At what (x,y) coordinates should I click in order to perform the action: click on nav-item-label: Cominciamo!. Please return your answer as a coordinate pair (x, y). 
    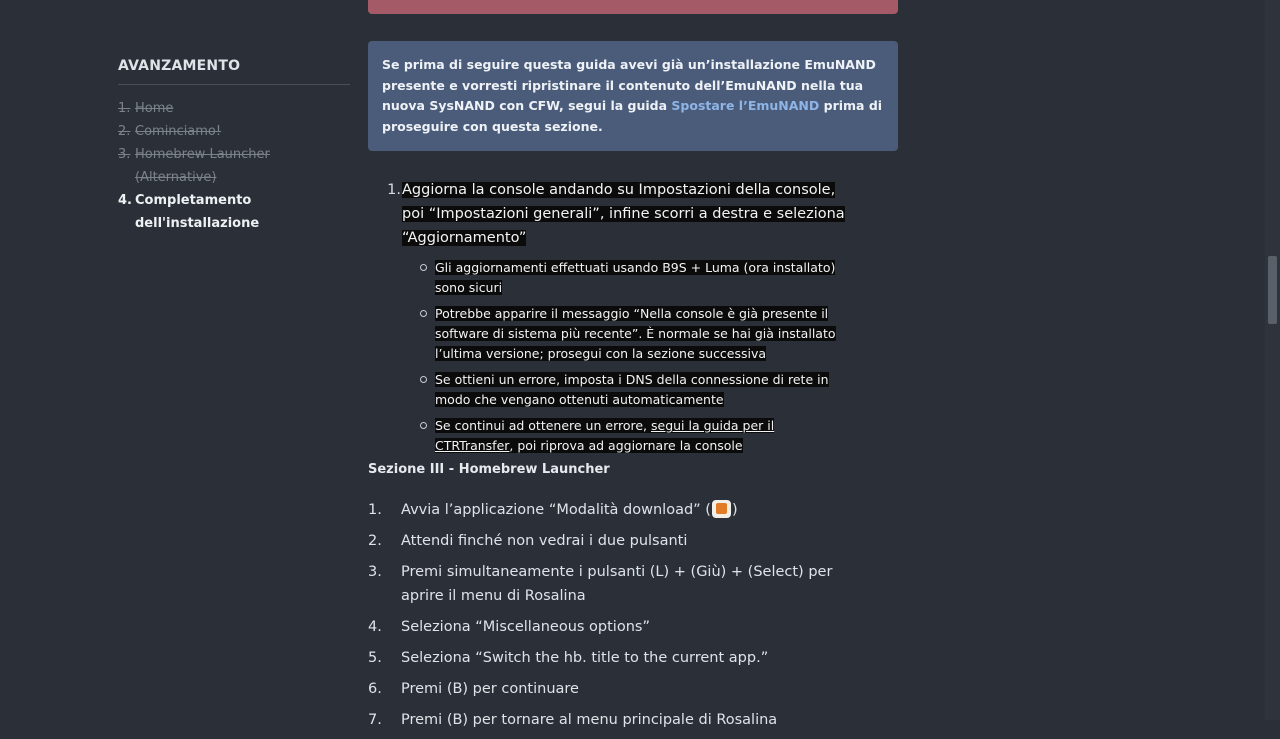
    Looking at the image, I should click on (178, 131).